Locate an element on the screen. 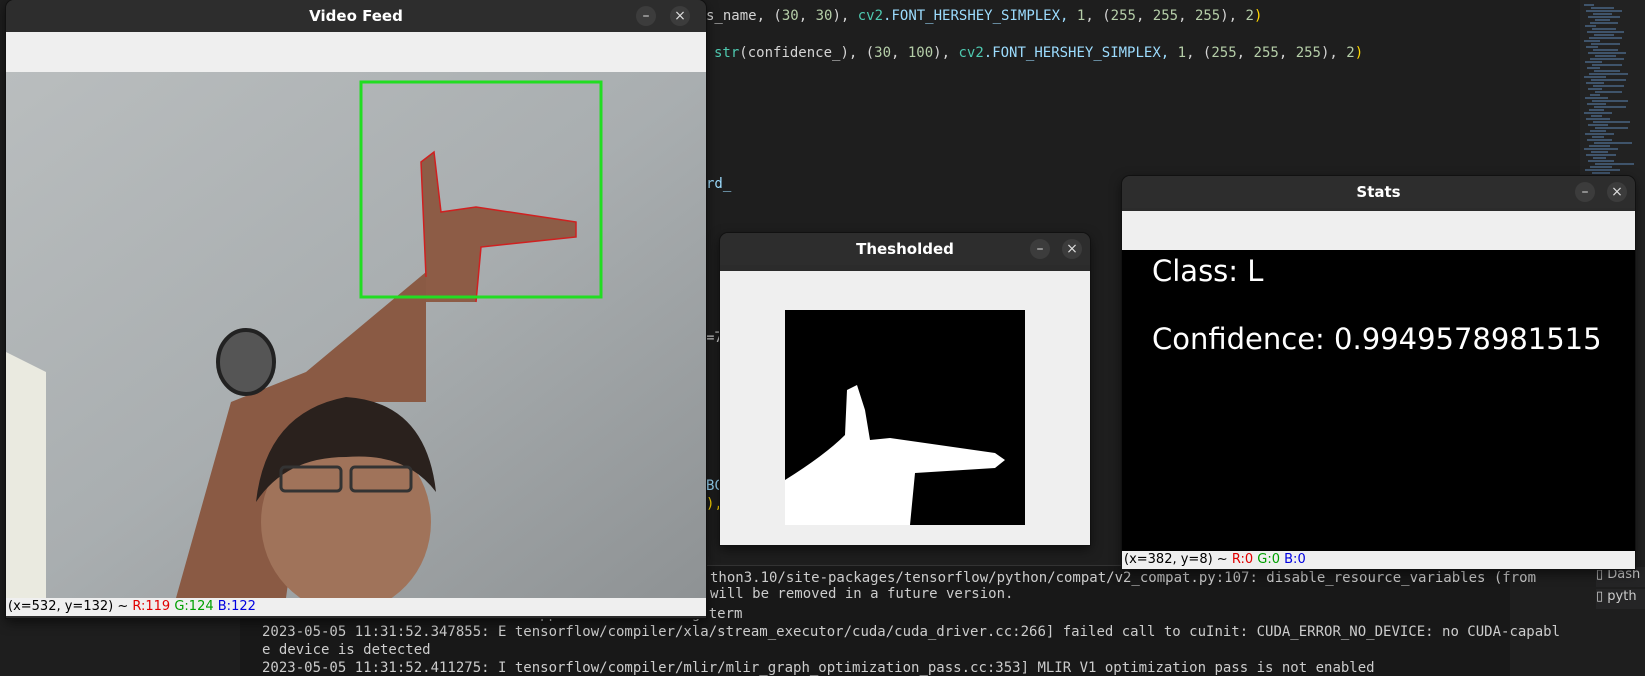 This screenshot has height=676, width=1645. window-title: Video Feed is located at coordinates (356, 16).